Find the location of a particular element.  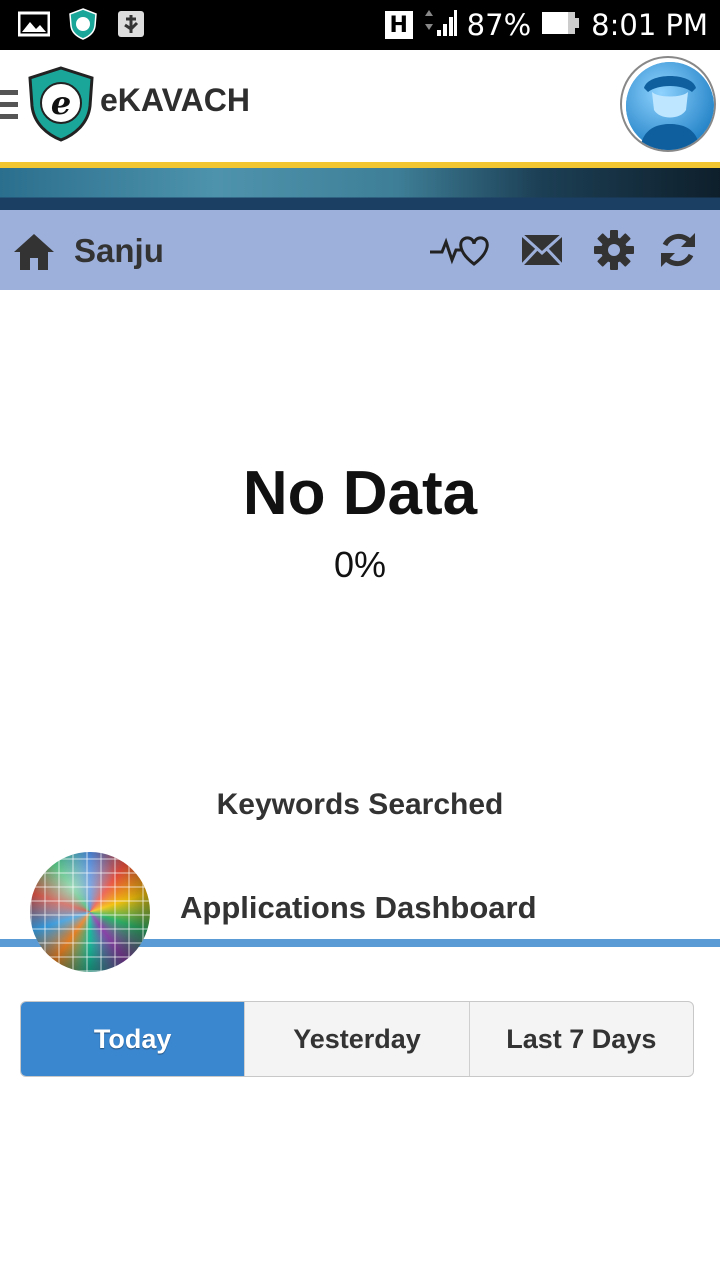

summary-percent: 0% is located at coordinates (360, 564).